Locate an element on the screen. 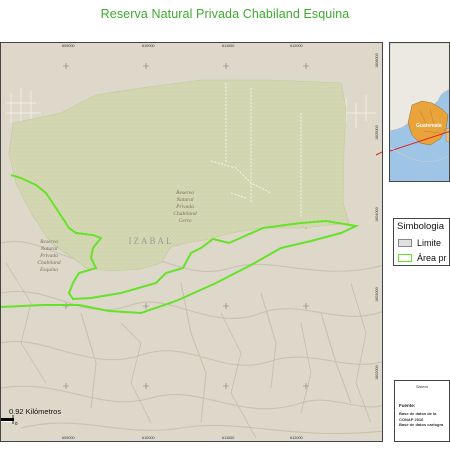 This screenshot has width=450, height=450. inset-country-label: Guatemala is located at coordinates (429, 126).